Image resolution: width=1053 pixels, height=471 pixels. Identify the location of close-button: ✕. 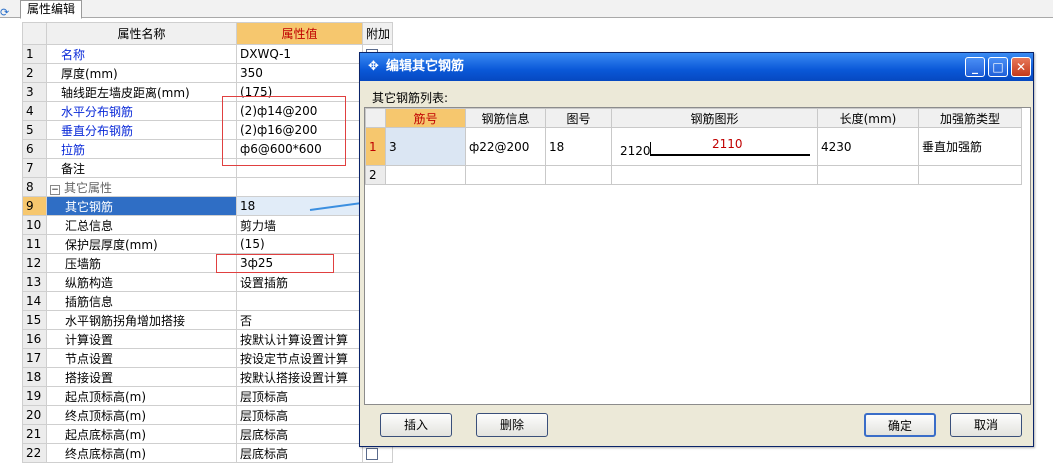
(1021, 67).